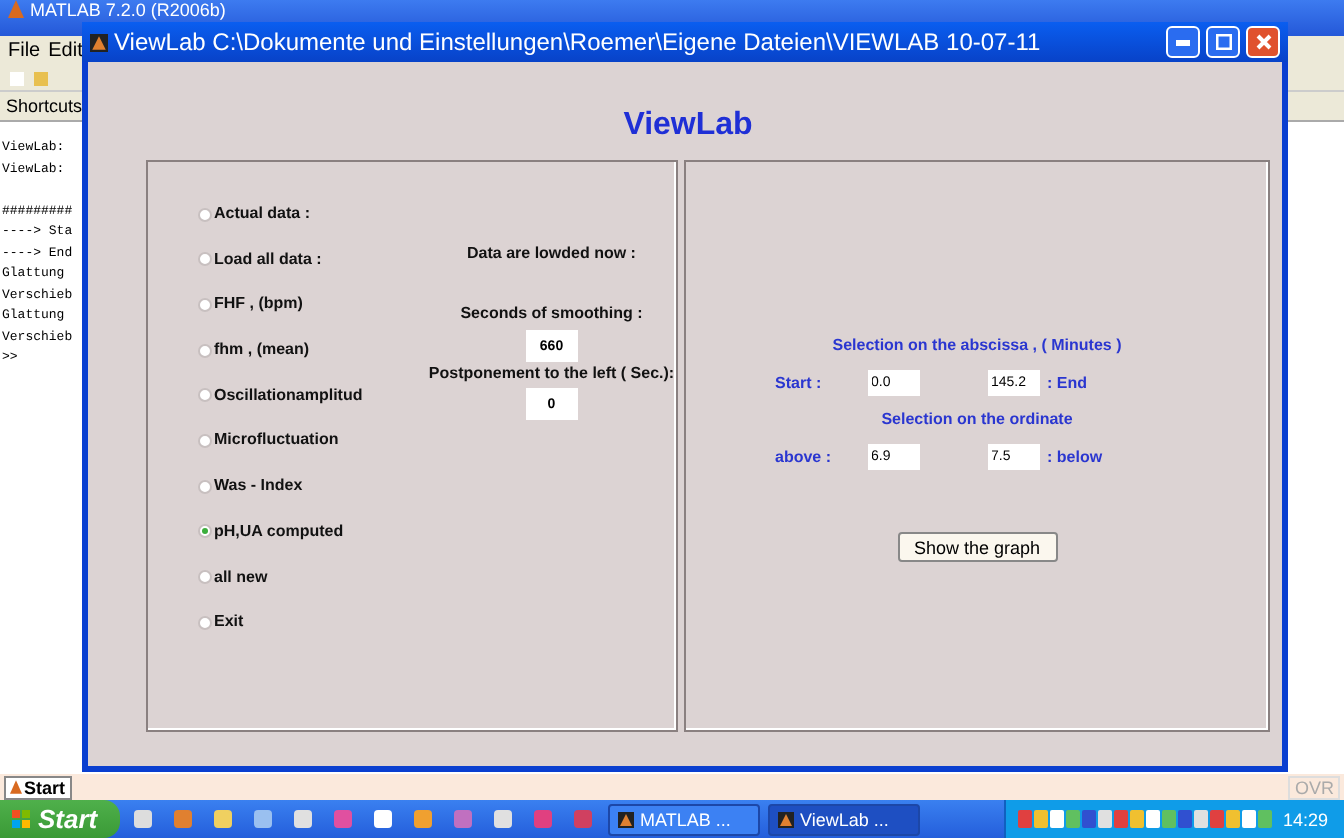 The height and width of the screenshot is (838, 1344). I want to click on field-label: Seconds of smoothing :, so click(551, 314).